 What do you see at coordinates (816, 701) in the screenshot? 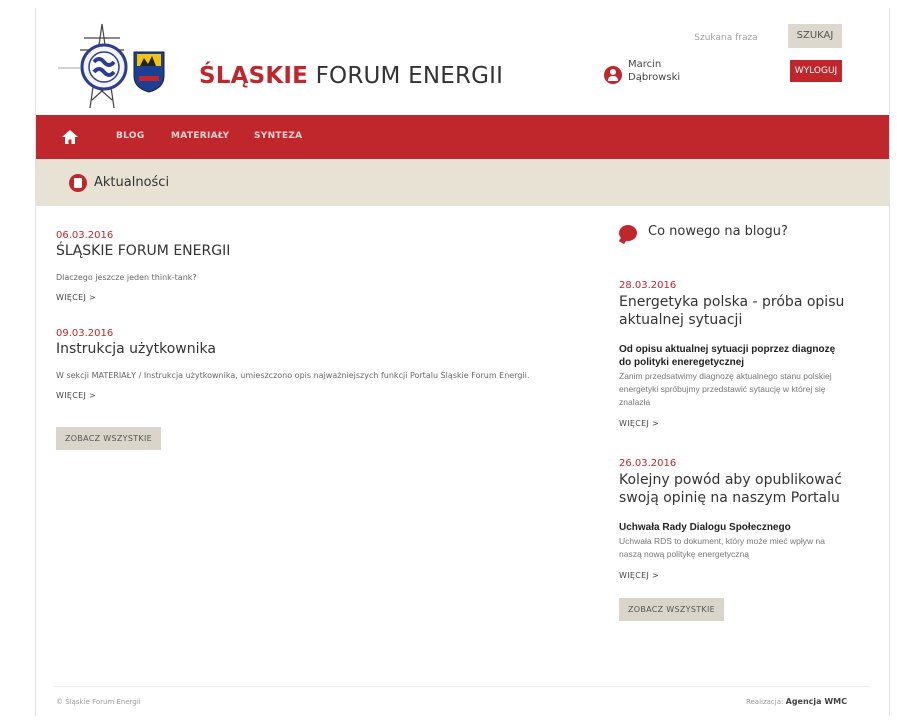
I see `footer-agency-link: Agencja WMC` at bounding box center [816, 701].